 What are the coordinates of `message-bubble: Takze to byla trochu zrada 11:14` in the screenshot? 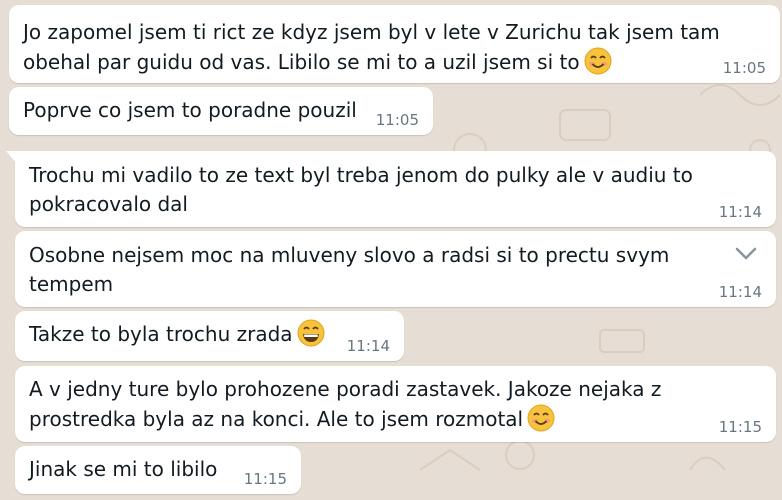 It's located at (209, 336).